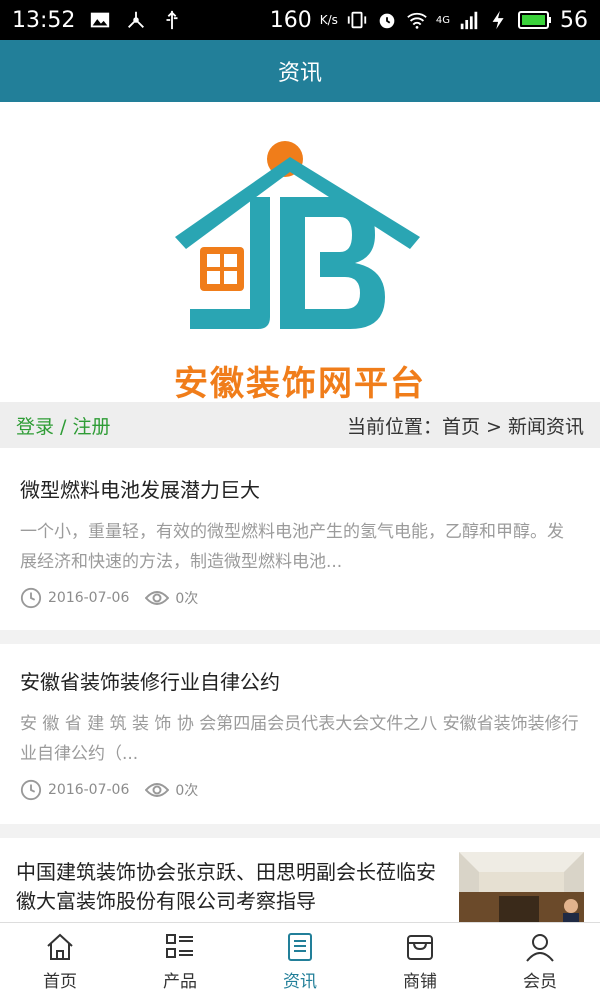 The width and height of the screenshot is (600, 1000). I want to click on tab-home: 首页, so click(60, 961).